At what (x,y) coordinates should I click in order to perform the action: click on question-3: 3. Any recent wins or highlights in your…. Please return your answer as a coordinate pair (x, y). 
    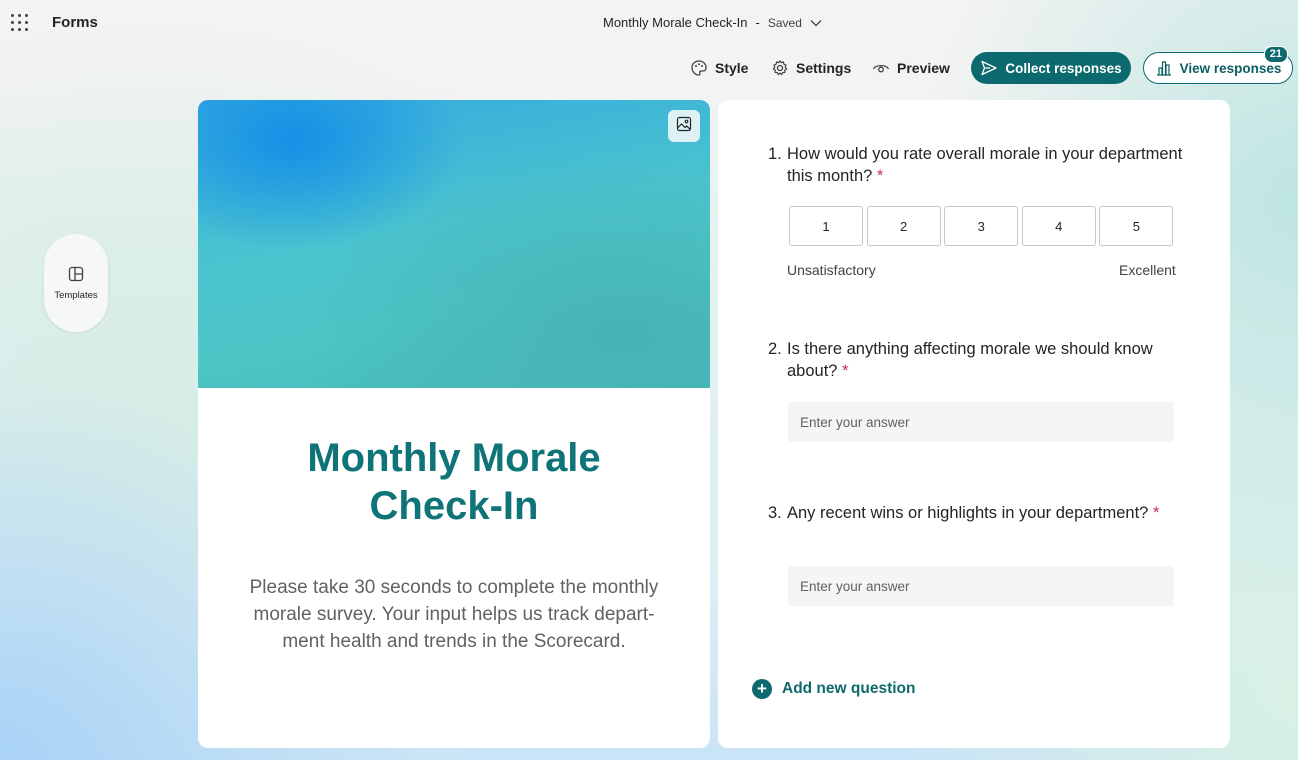
    Looking at the image, I should click on (978, 513).